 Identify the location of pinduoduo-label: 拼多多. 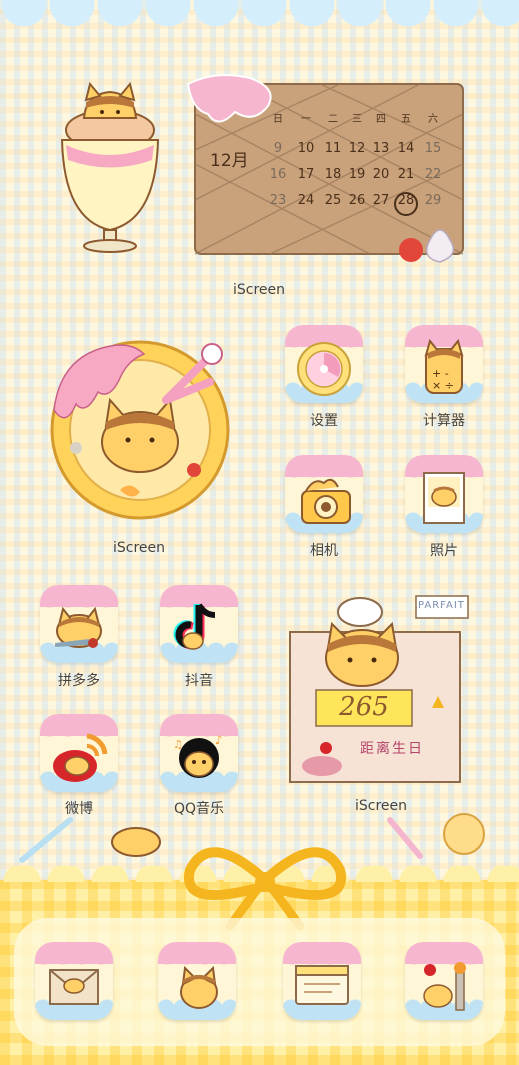
(79, 681).